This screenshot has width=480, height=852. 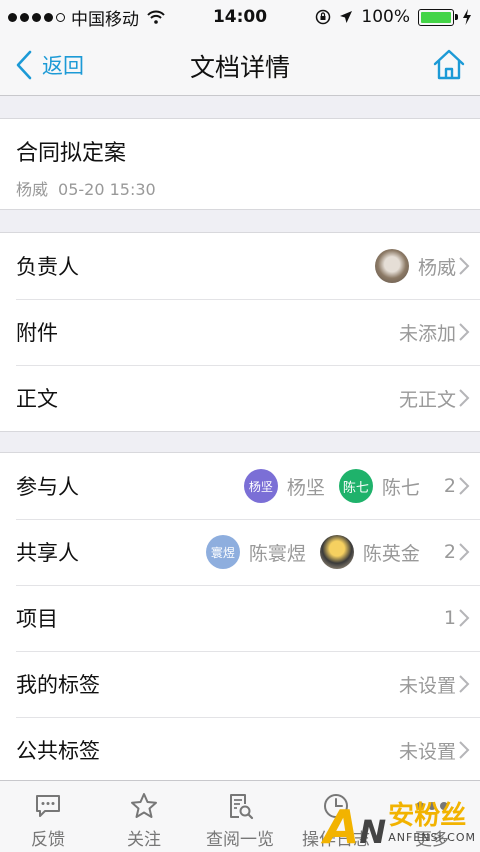 What do you see at coordinates (47, 553) in the screenshot?
I see `sharers-label: 共享人` at bounding box center [47, 553].